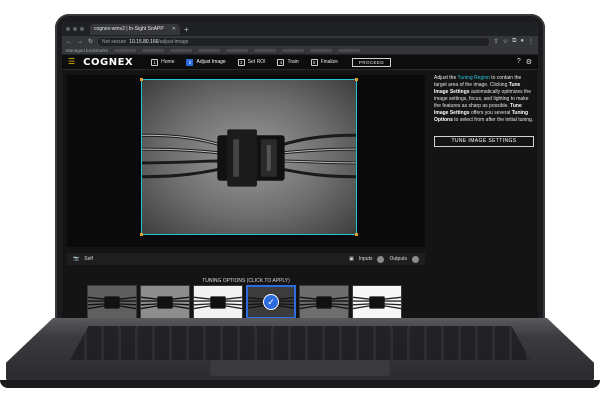 This screenshot has height=400, width=600. What do you see at coordinates (174, 29) in the screenshot?
I see `tab-close-icon: ✕` at bounding box center [174, 29].